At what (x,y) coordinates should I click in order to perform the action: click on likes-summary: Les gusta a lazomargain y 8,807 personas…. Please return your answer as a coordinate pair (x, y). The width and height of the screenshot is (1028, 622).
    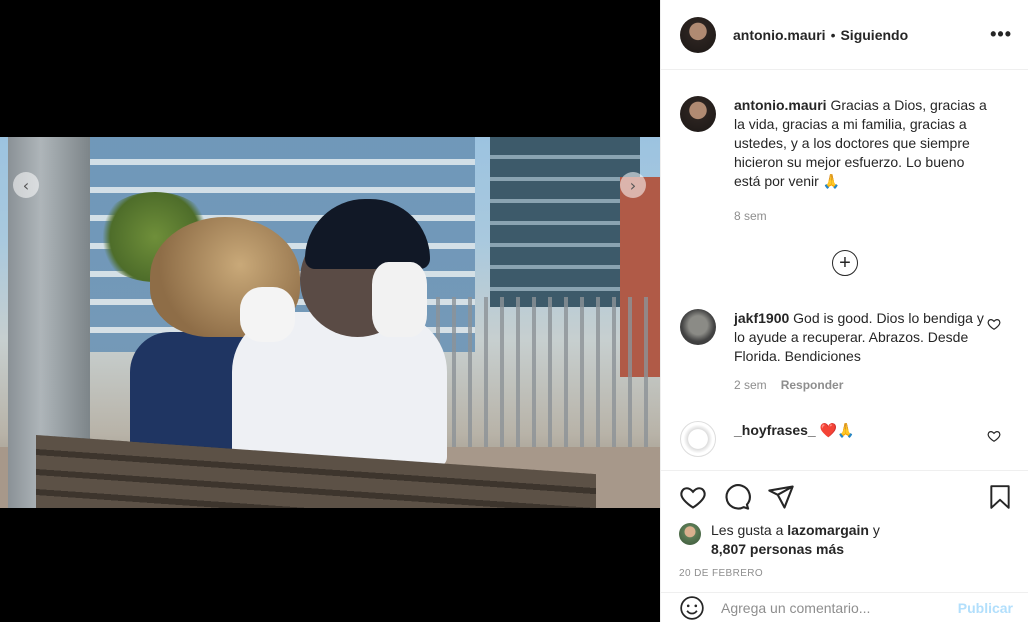
    Looking at the image, I should click on (846, 540).